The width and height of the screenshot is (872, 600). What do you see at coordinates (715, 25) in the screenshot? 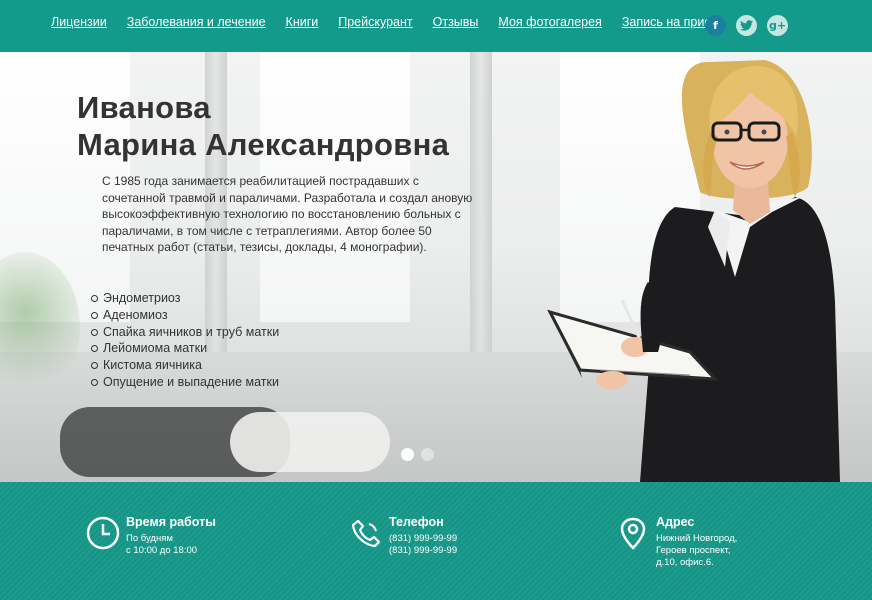
I see `facebook-icon: f` at bounding box center [715, 25].